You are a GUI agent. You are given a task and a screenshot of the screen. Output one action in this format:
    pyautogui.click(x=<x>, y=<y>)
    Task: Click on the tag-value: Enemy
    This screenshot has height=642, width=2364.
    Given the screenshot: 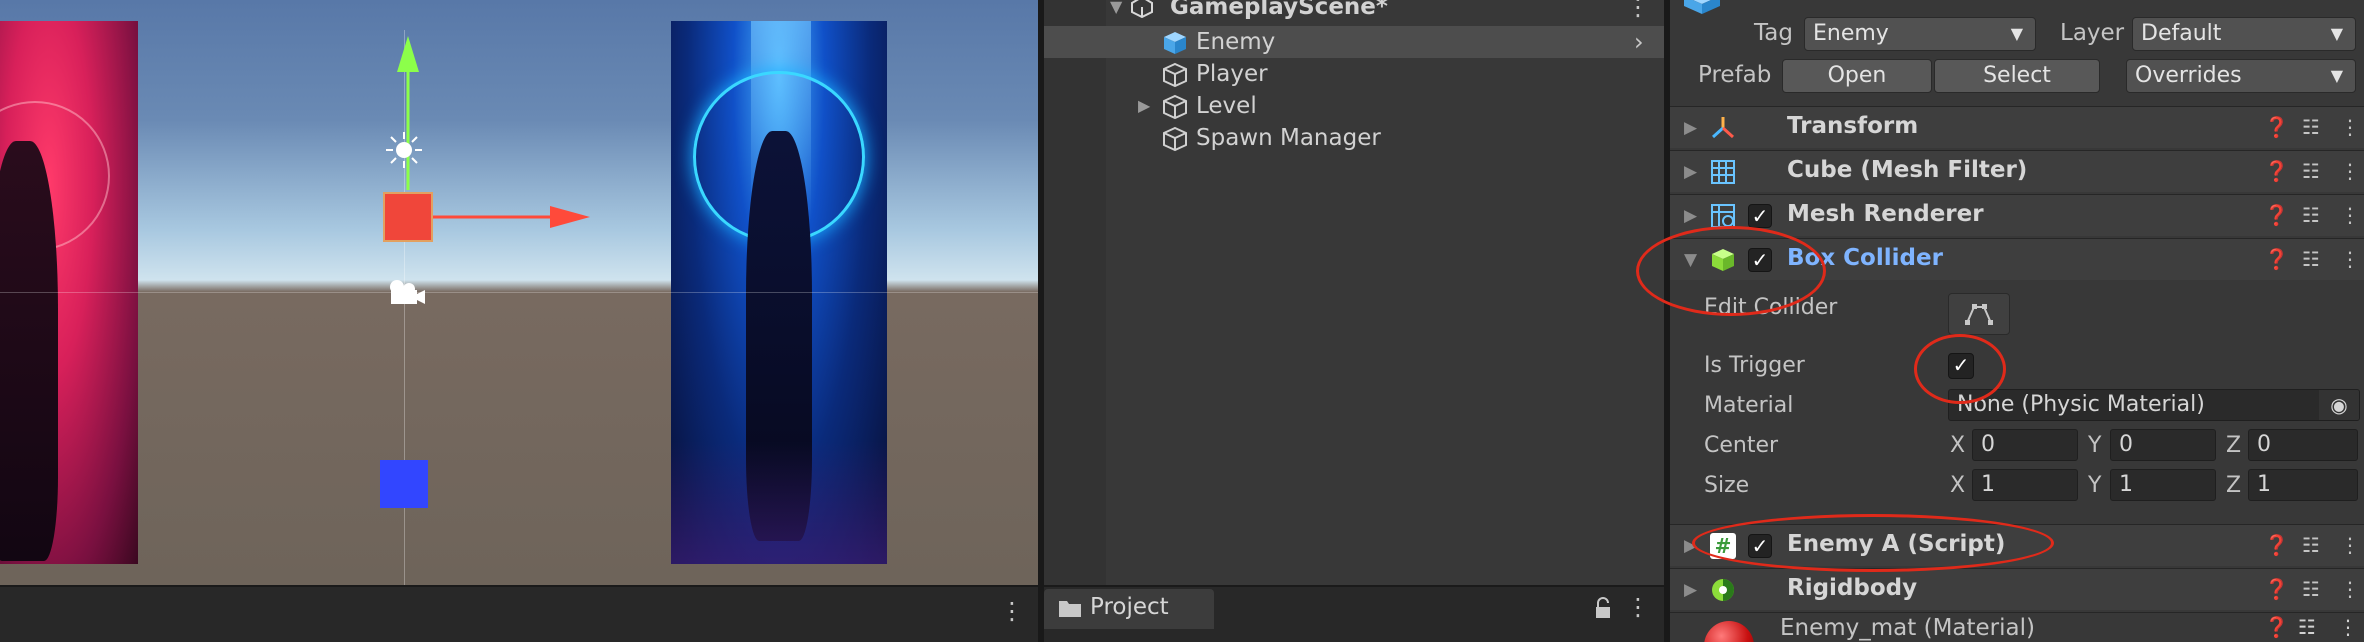 What is the action you would take?
    pyautogui.click(x=1851, y=33)
    